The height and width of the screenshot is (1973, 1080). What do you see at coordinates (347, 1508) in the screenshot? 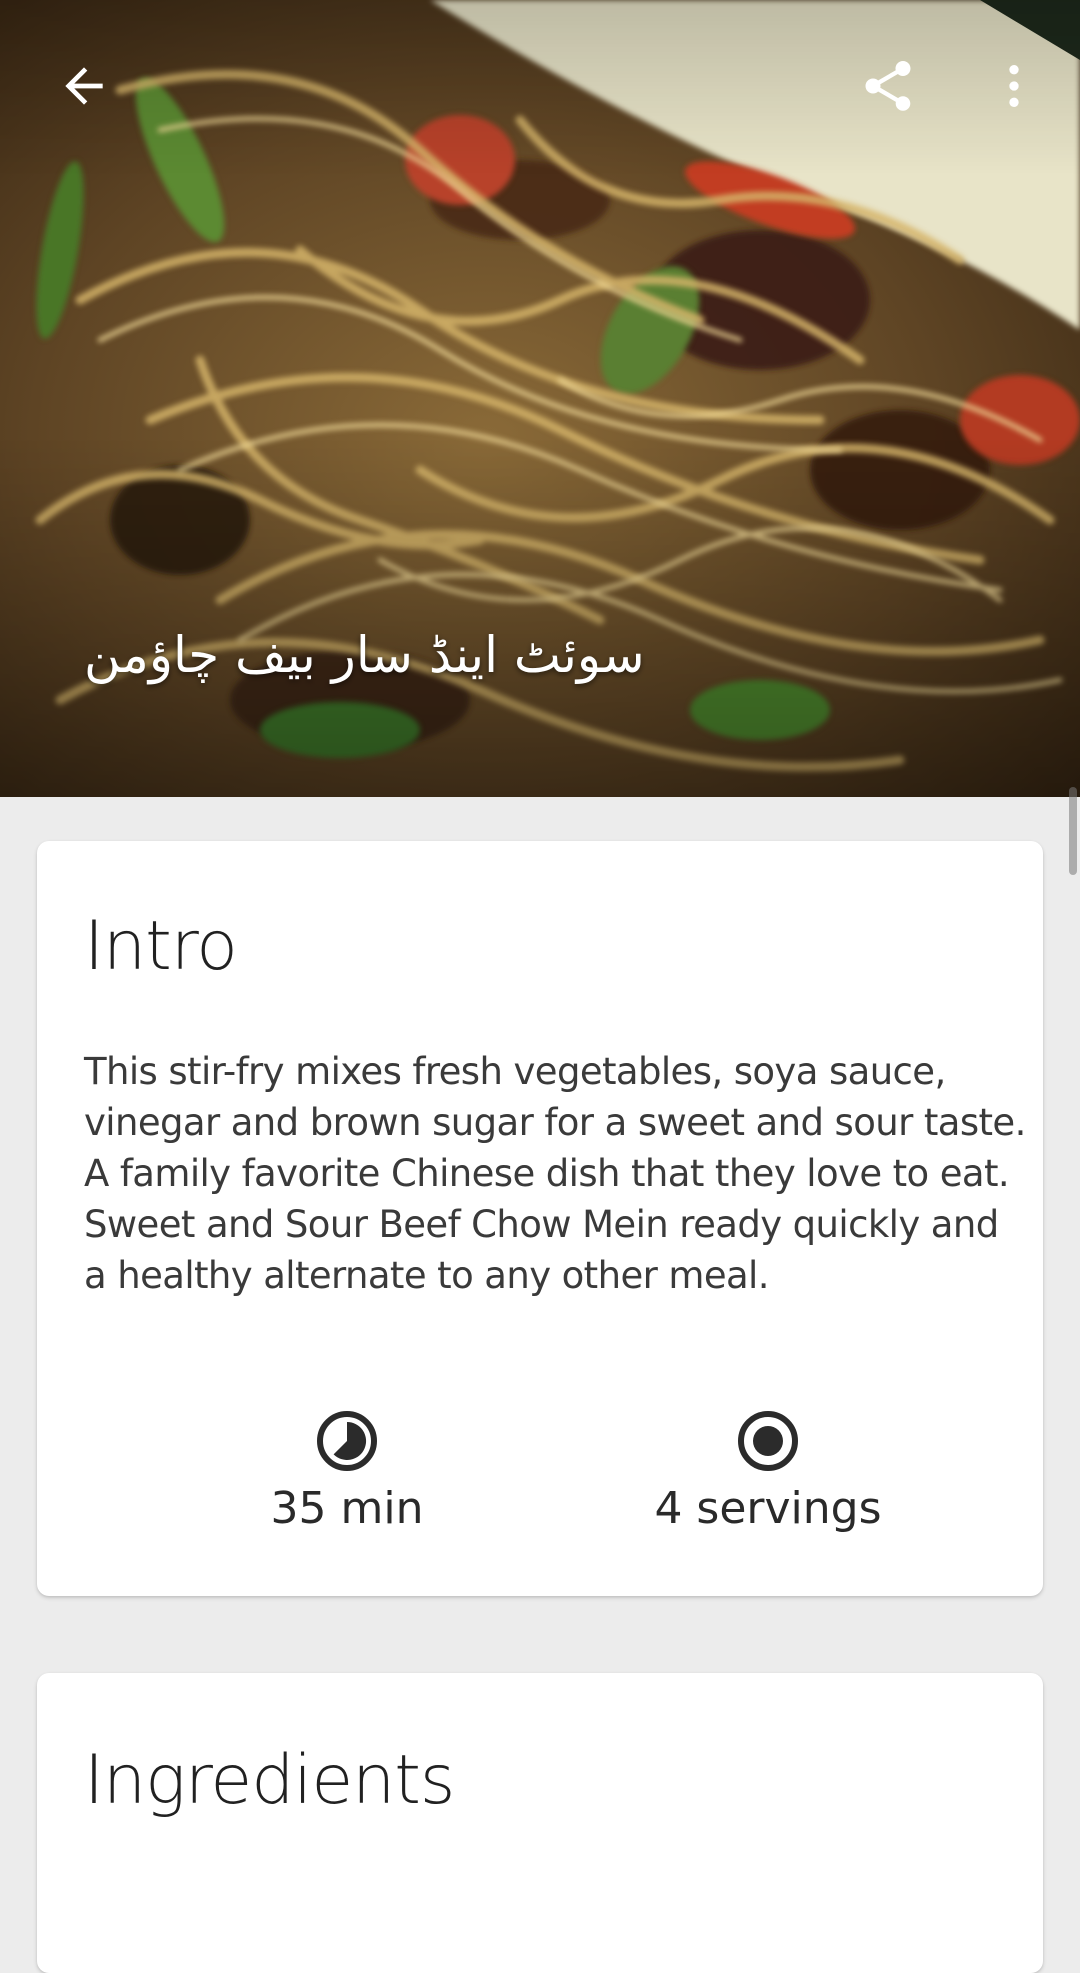
I see `cook-time-label: 35 min` at bounding box center [347, 1508].